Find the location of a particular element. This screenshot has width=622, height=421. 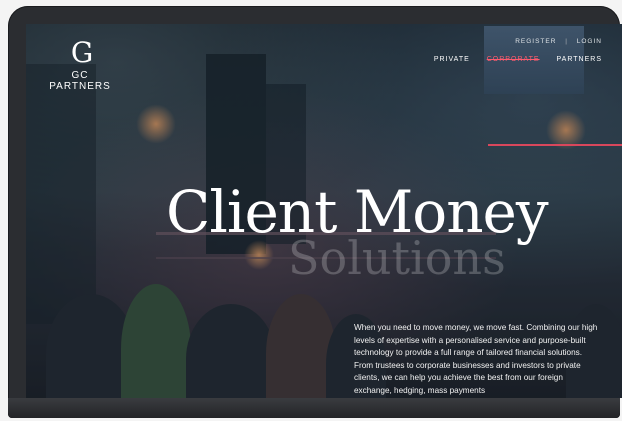

brand-name: GC PARTNERS is located at coordinates (80, 81).